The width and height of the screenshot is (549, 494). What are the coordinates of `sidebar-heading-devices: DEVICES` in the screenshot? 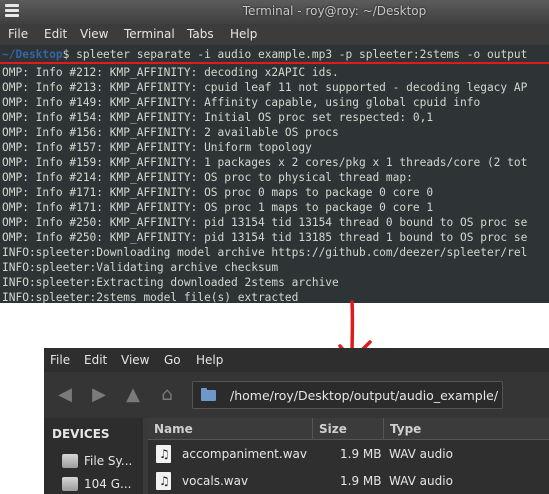 It's located at (81, 434).